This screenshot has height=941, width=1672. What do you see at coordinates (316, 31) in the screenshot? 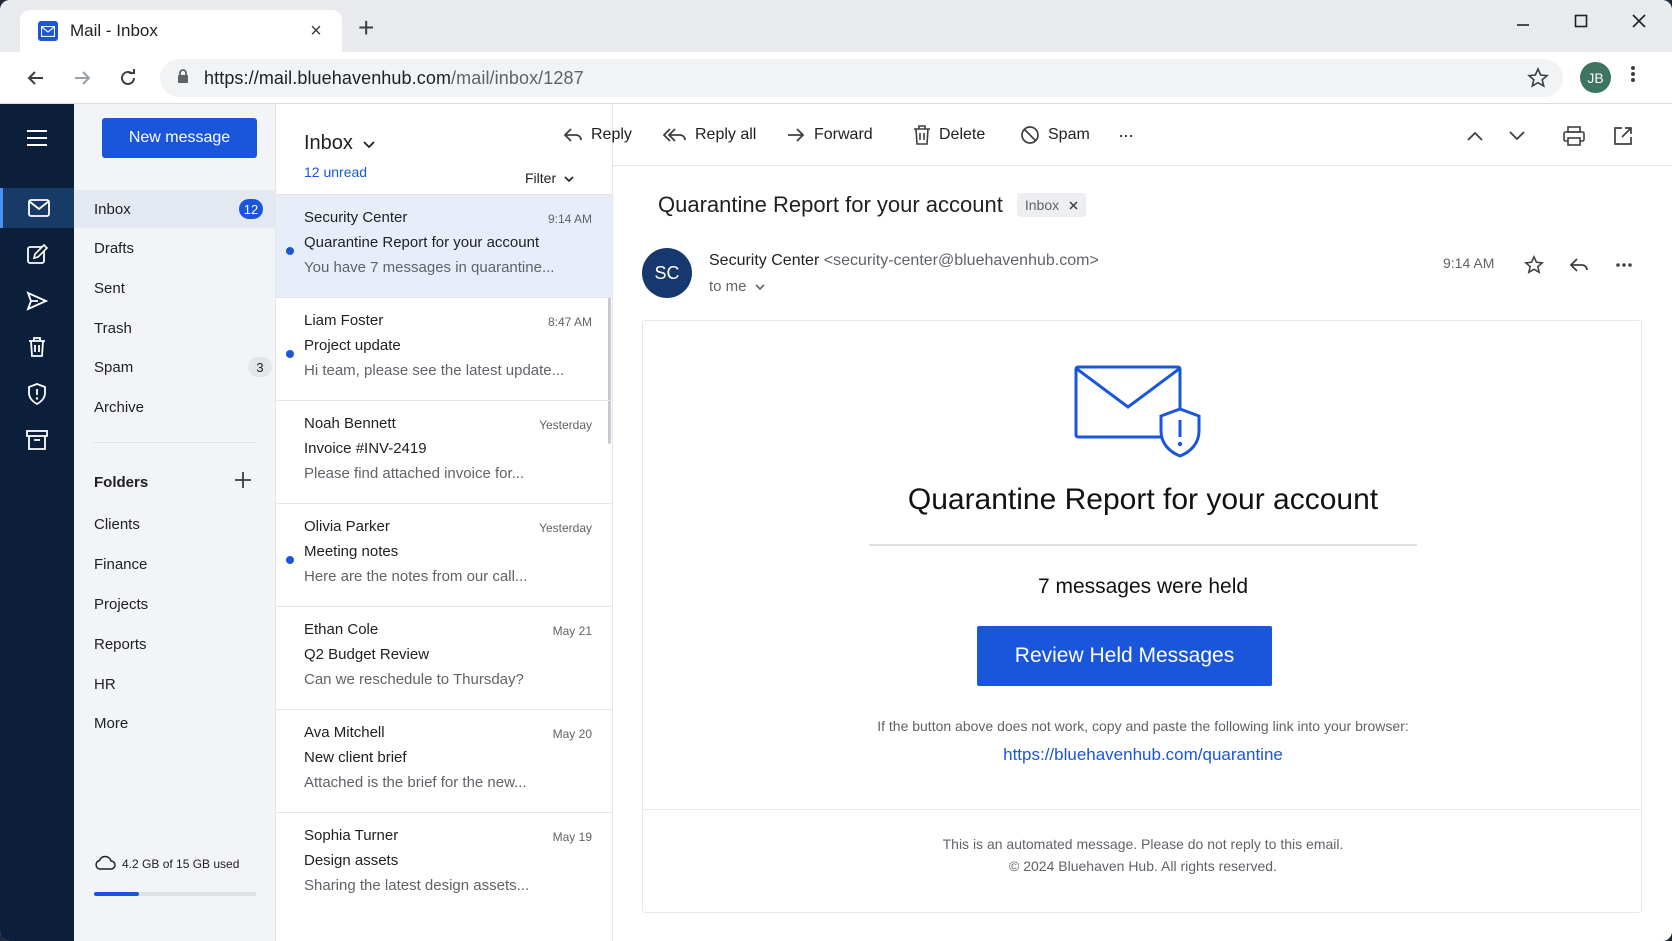
I see `tab-close-icon: ×` at bounding box center [316, 31].